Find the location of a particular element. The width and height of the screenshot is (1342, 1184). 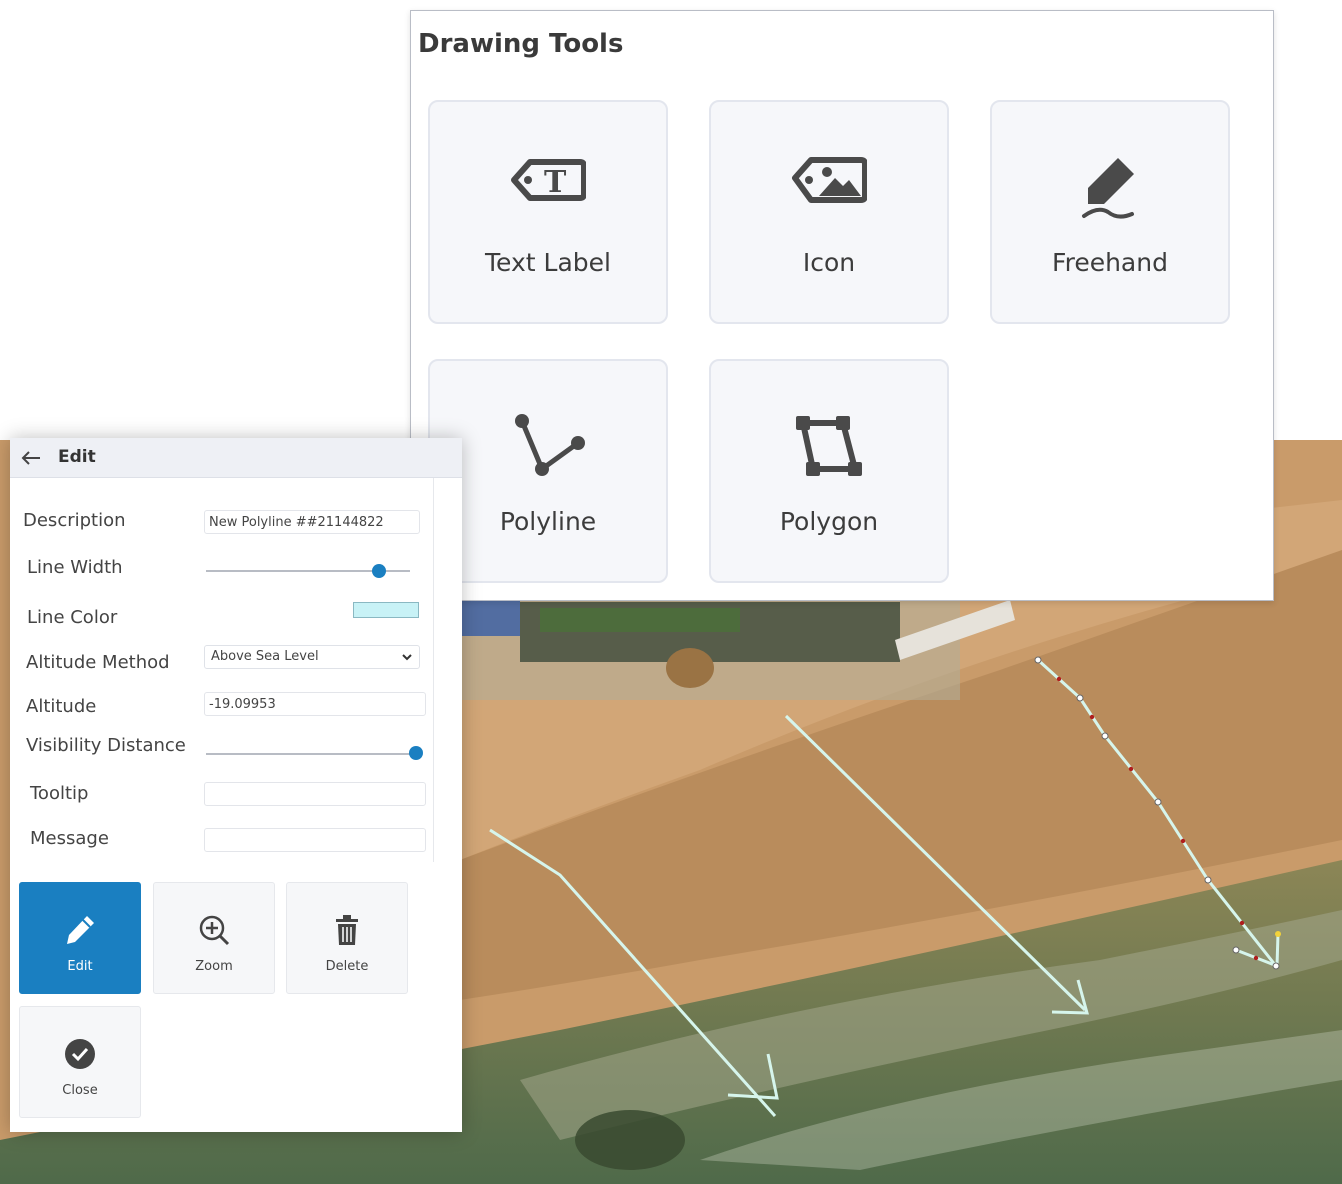

action-label: Close is located at coordinates (80, 1090).